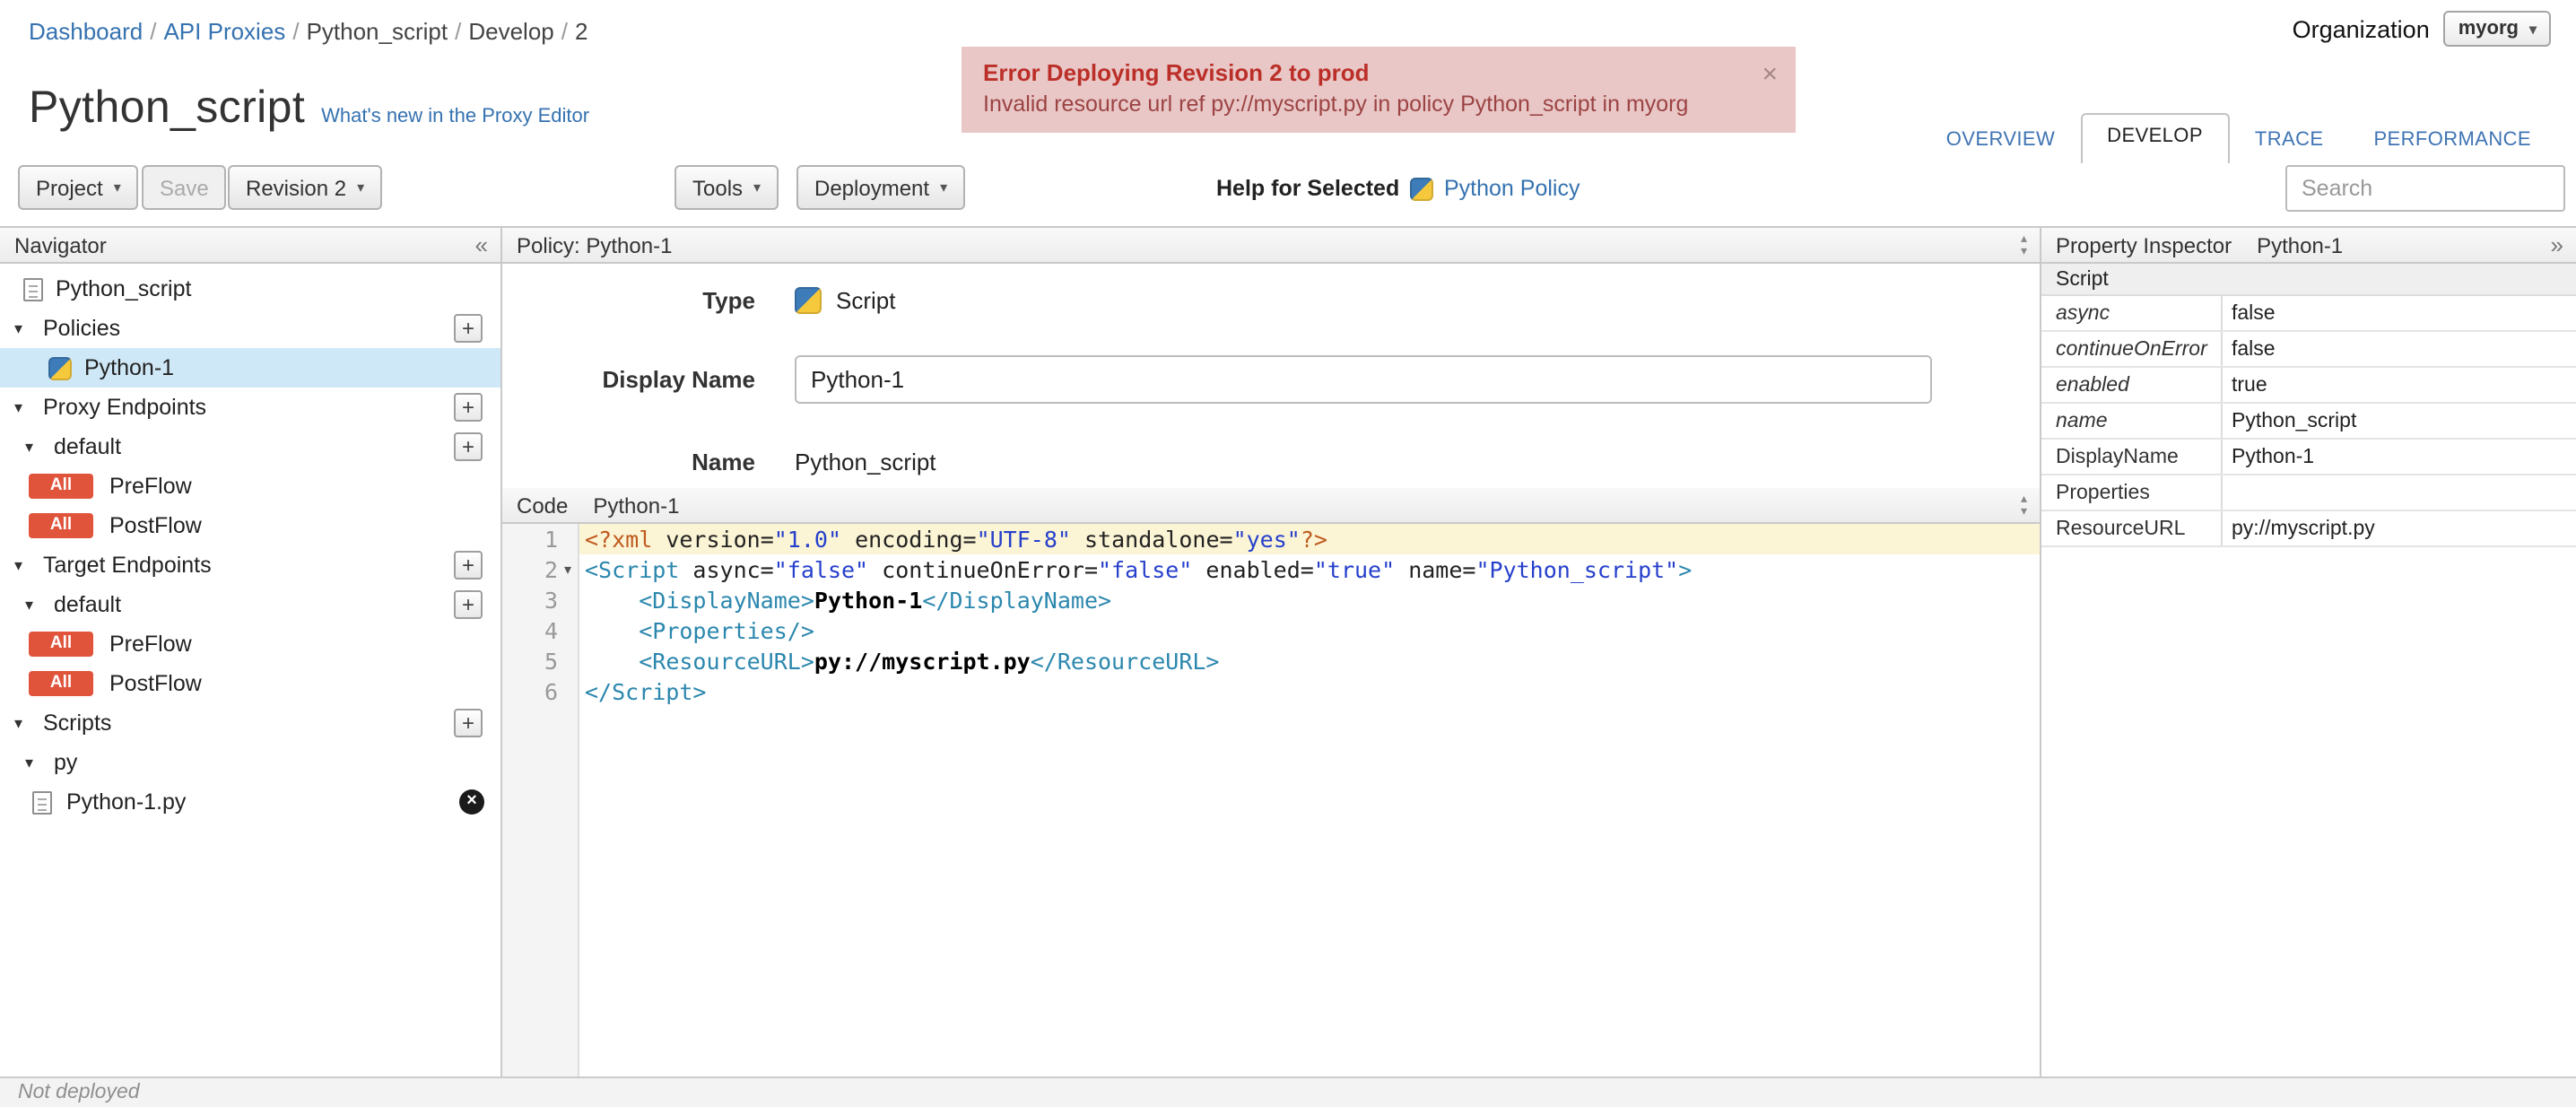 Image resolution: width=2576 pixels, height=1107 pixels. Describe the element at coordinates (646, 691) in the screenshot. I see `code-line: </Script>` at that location.